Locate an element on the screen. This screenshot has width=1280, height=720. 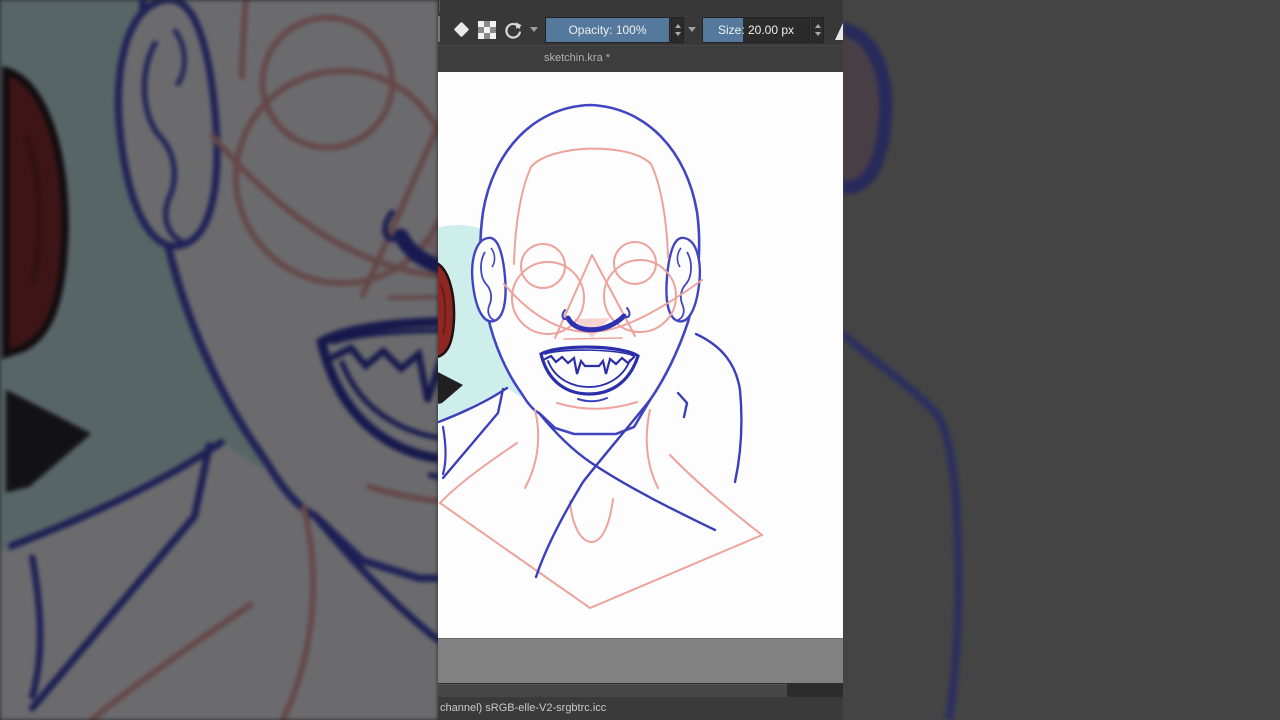
eraser-icon is located at coordinates (461, 29).